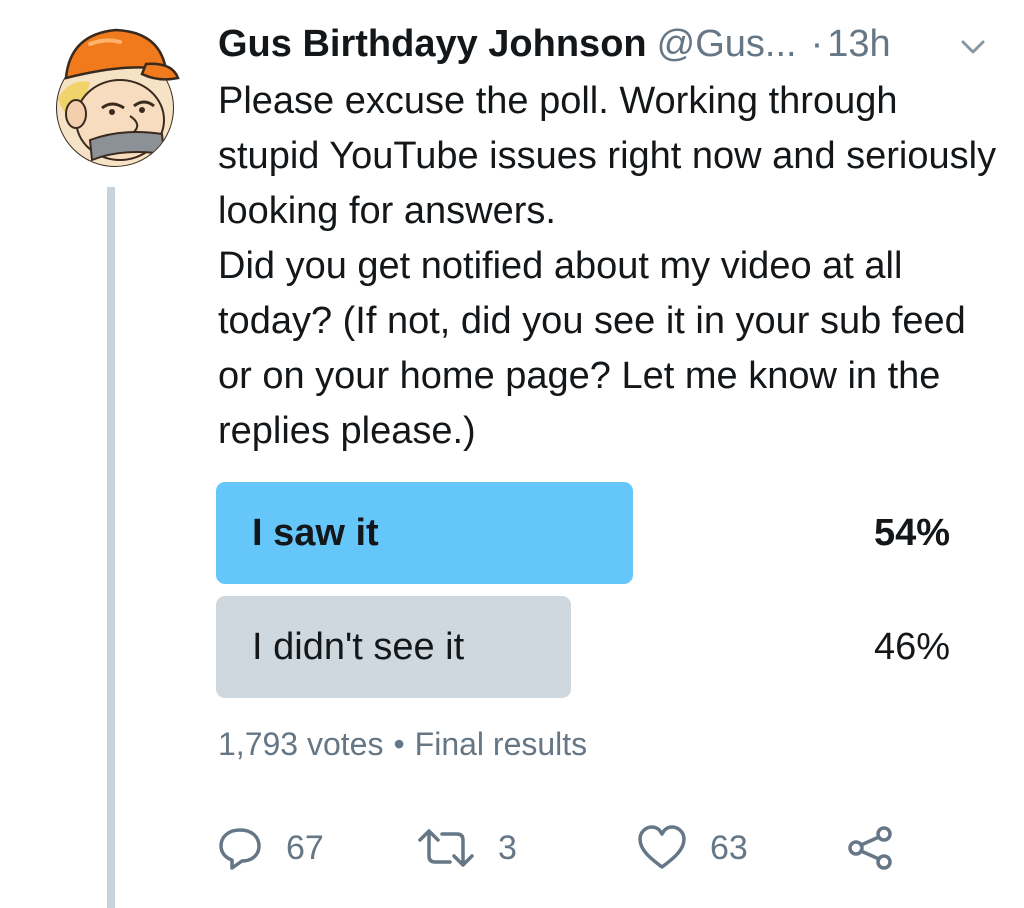  What do you see at coordinates (315, 533) in the screenshot?
I see `poll-option-label: I saw it` at bounding box center [315, 533].